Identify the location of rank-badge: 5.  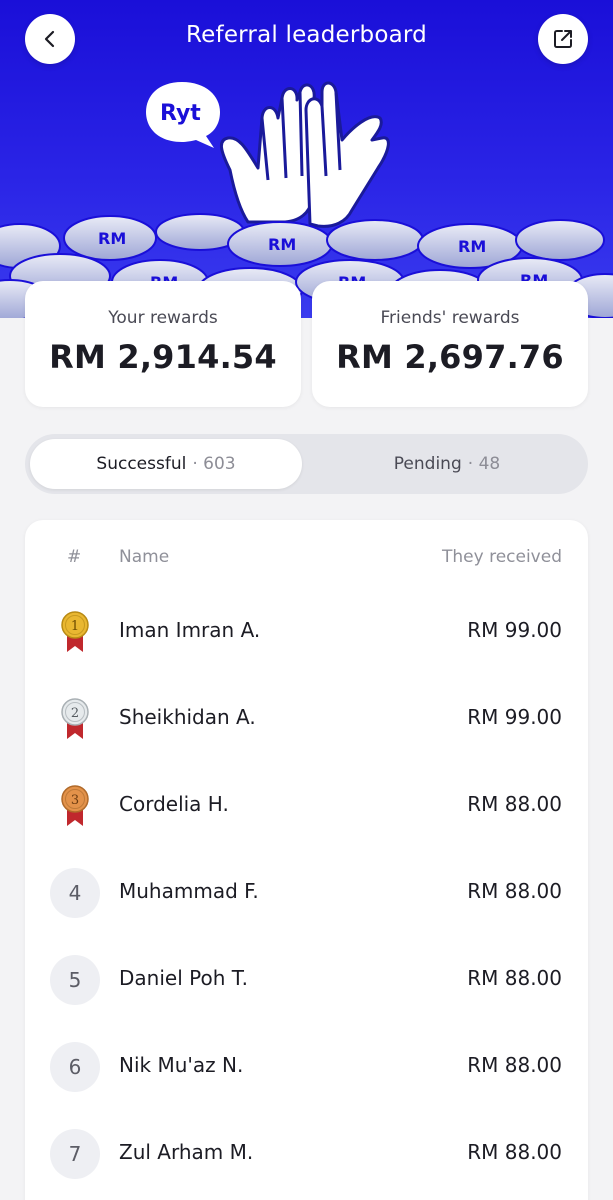
(75, 980).